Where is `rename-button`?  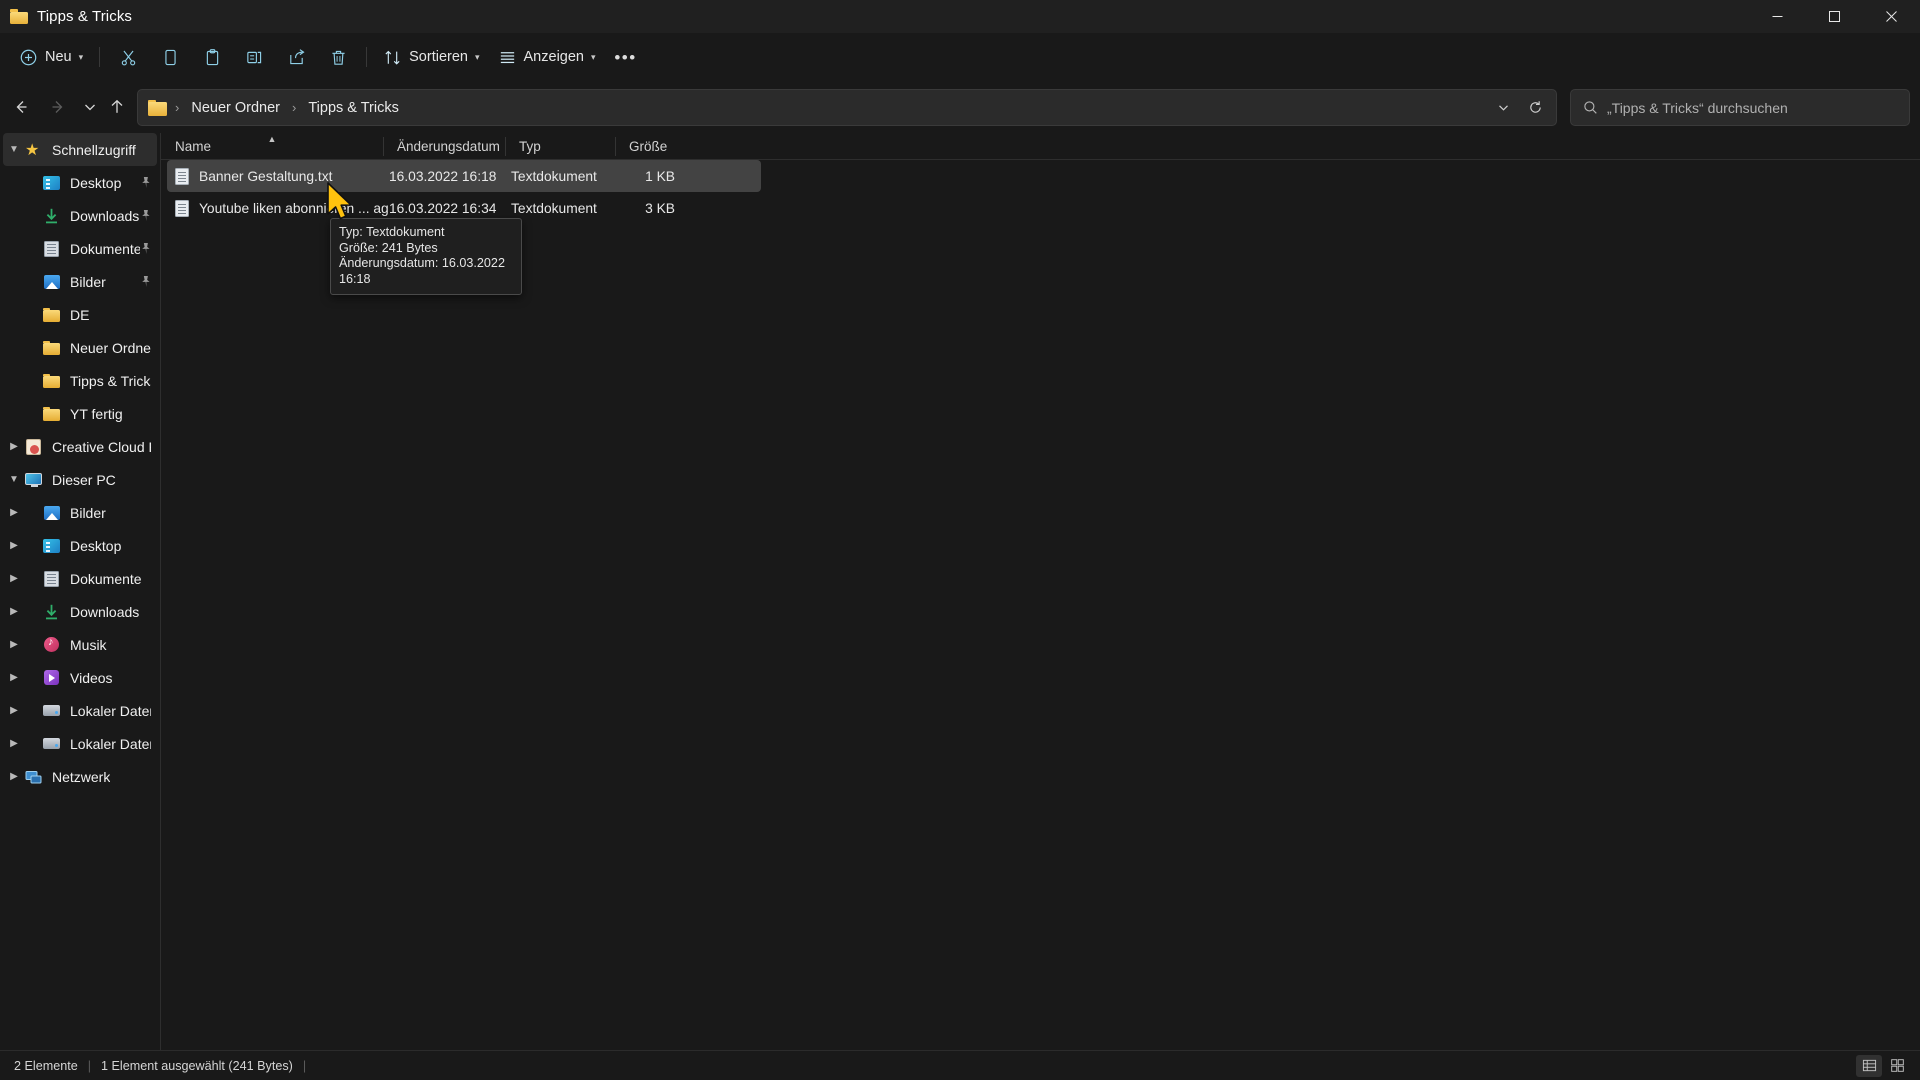 rename-button is located at coordinates (254, 57).